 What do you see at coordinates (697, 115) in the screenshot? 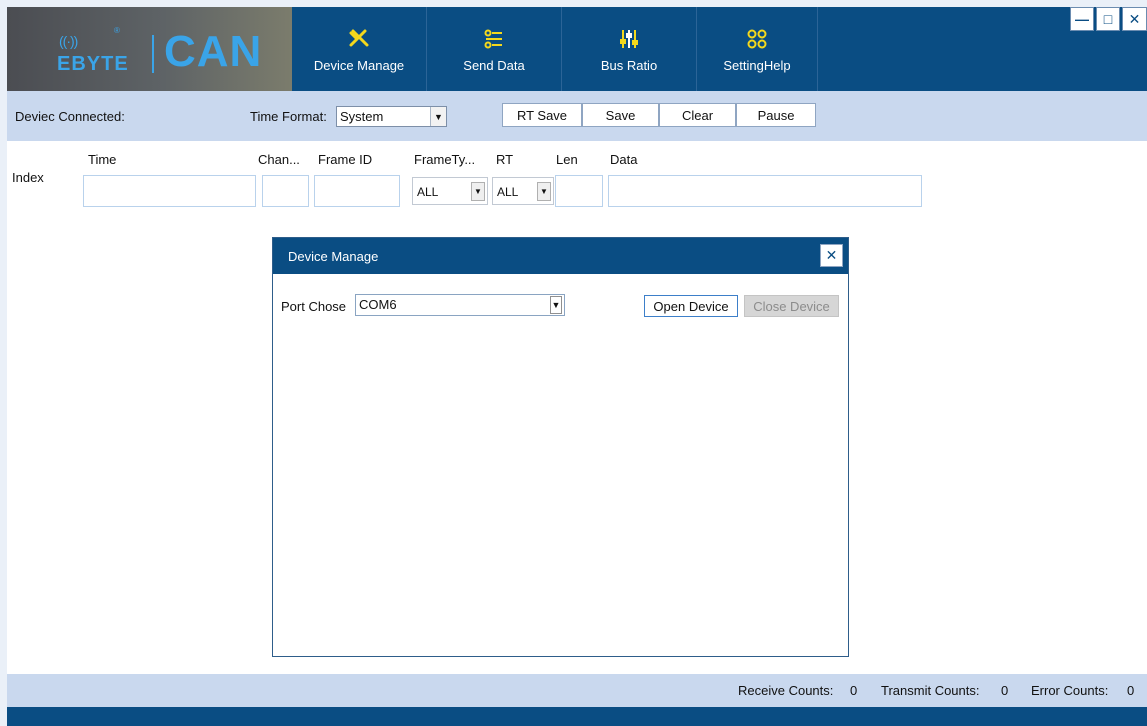
I see `clear-button: Clear` at bounding box center [697, 115].